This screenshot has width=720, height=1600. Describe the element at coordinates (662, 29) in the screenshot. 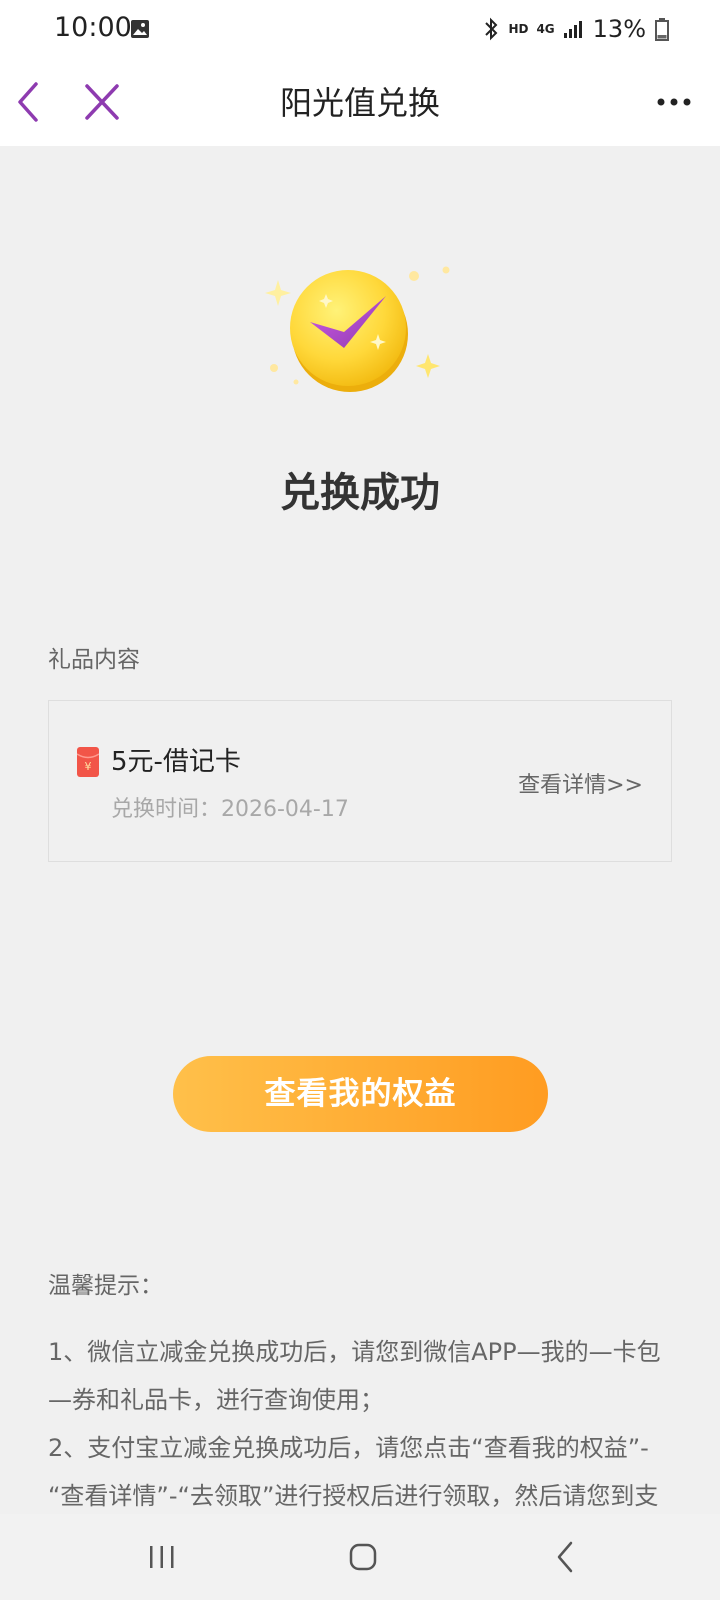

I see `battery-icon` at that location.